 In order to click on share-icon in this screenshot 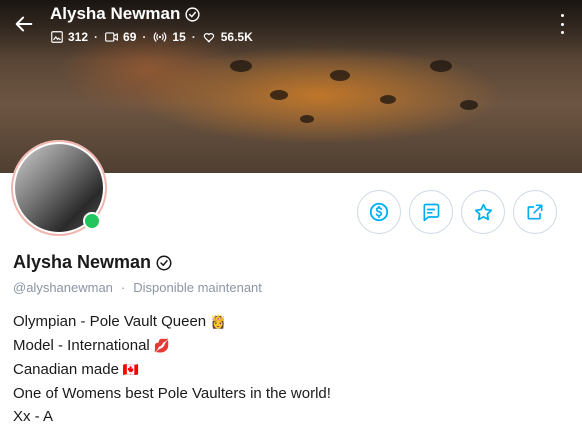, I will do `click(535, 212)`.